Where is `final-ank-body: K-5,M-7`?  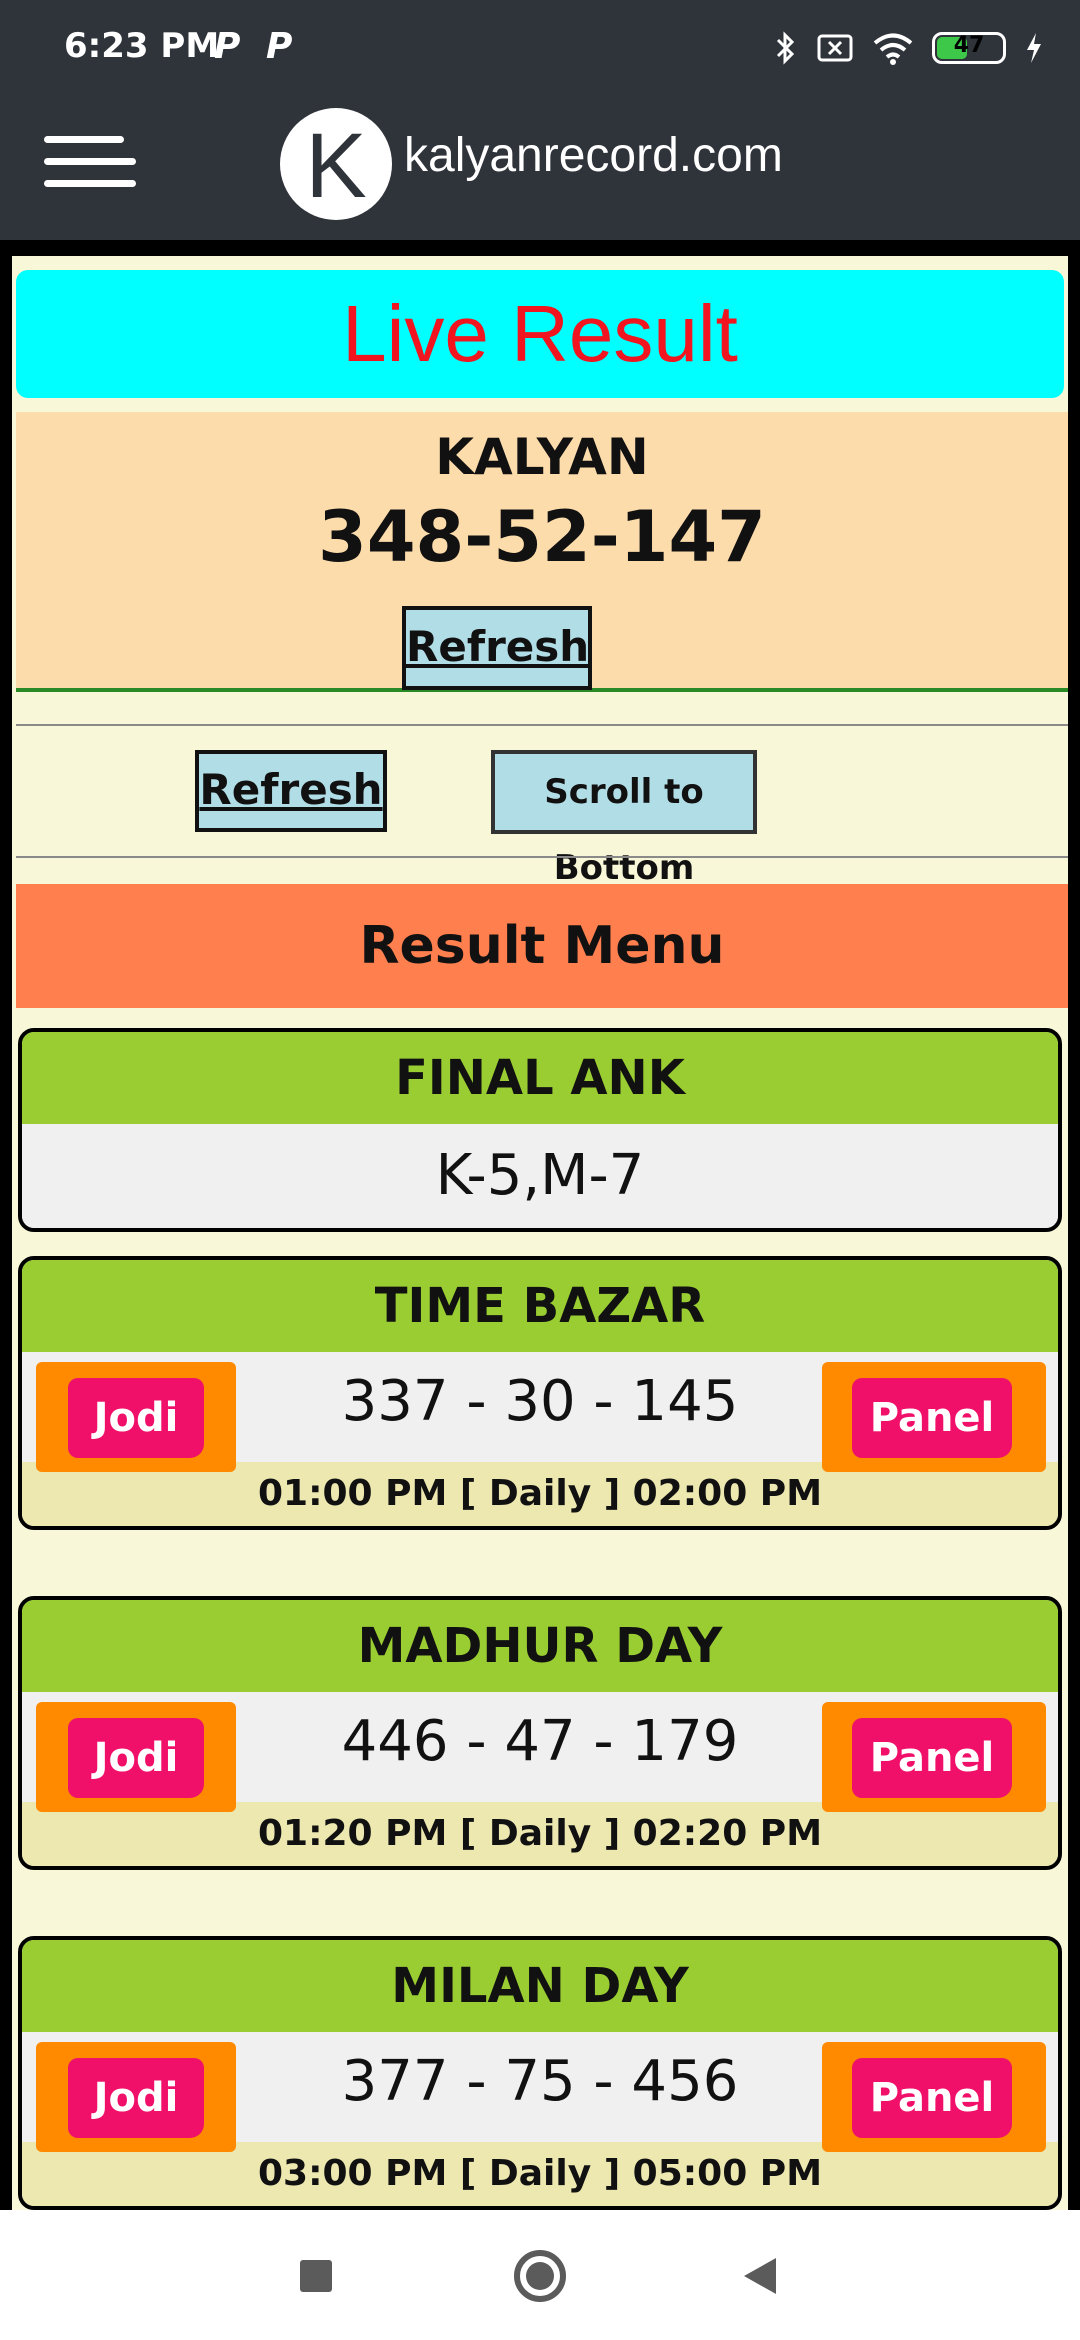 final-ank-body: K-5,M-7 is located at coordinates (540, 1176).